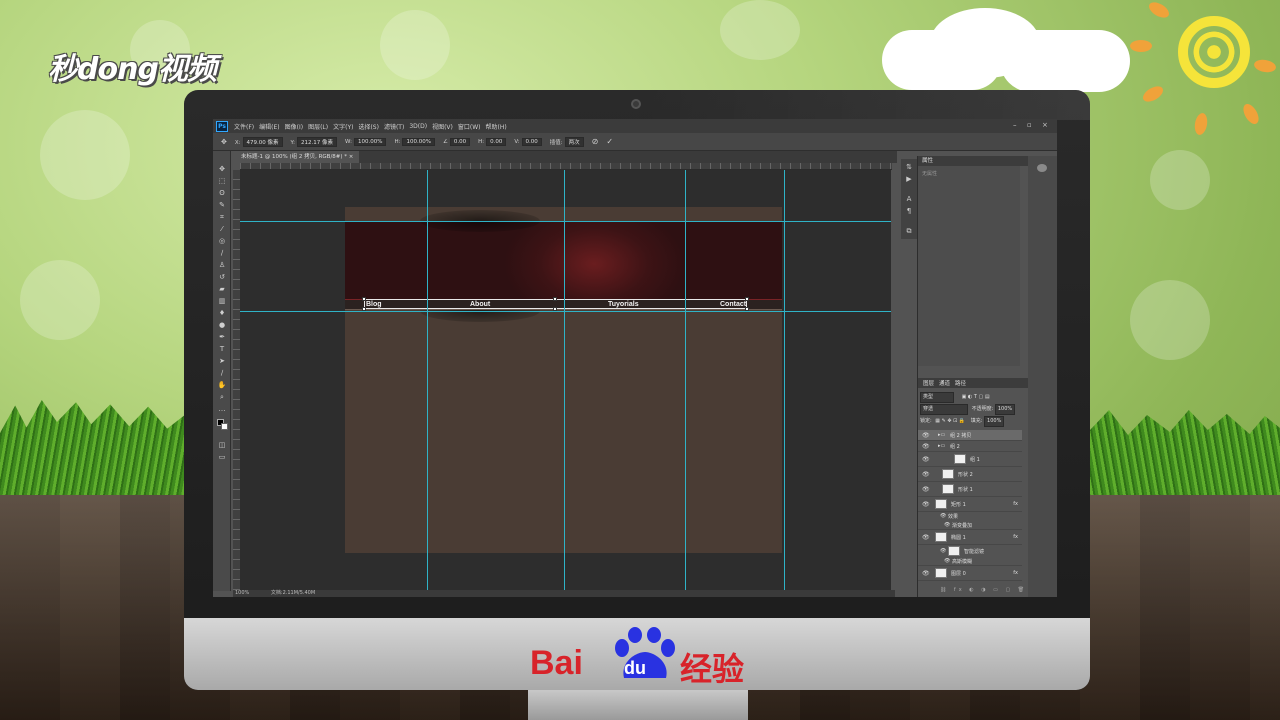  What do you see at coordinates (1005, 409) in the screenshot?
I see `opacity-field: 100%` at bounding box center [1005, 409].